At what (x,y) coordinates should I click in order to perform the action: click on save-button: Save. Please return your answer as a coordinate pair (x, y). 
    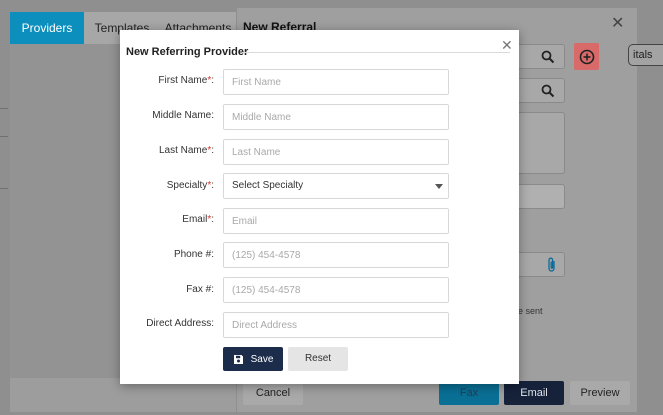
    Looking at the image, I should click on (253, 359).